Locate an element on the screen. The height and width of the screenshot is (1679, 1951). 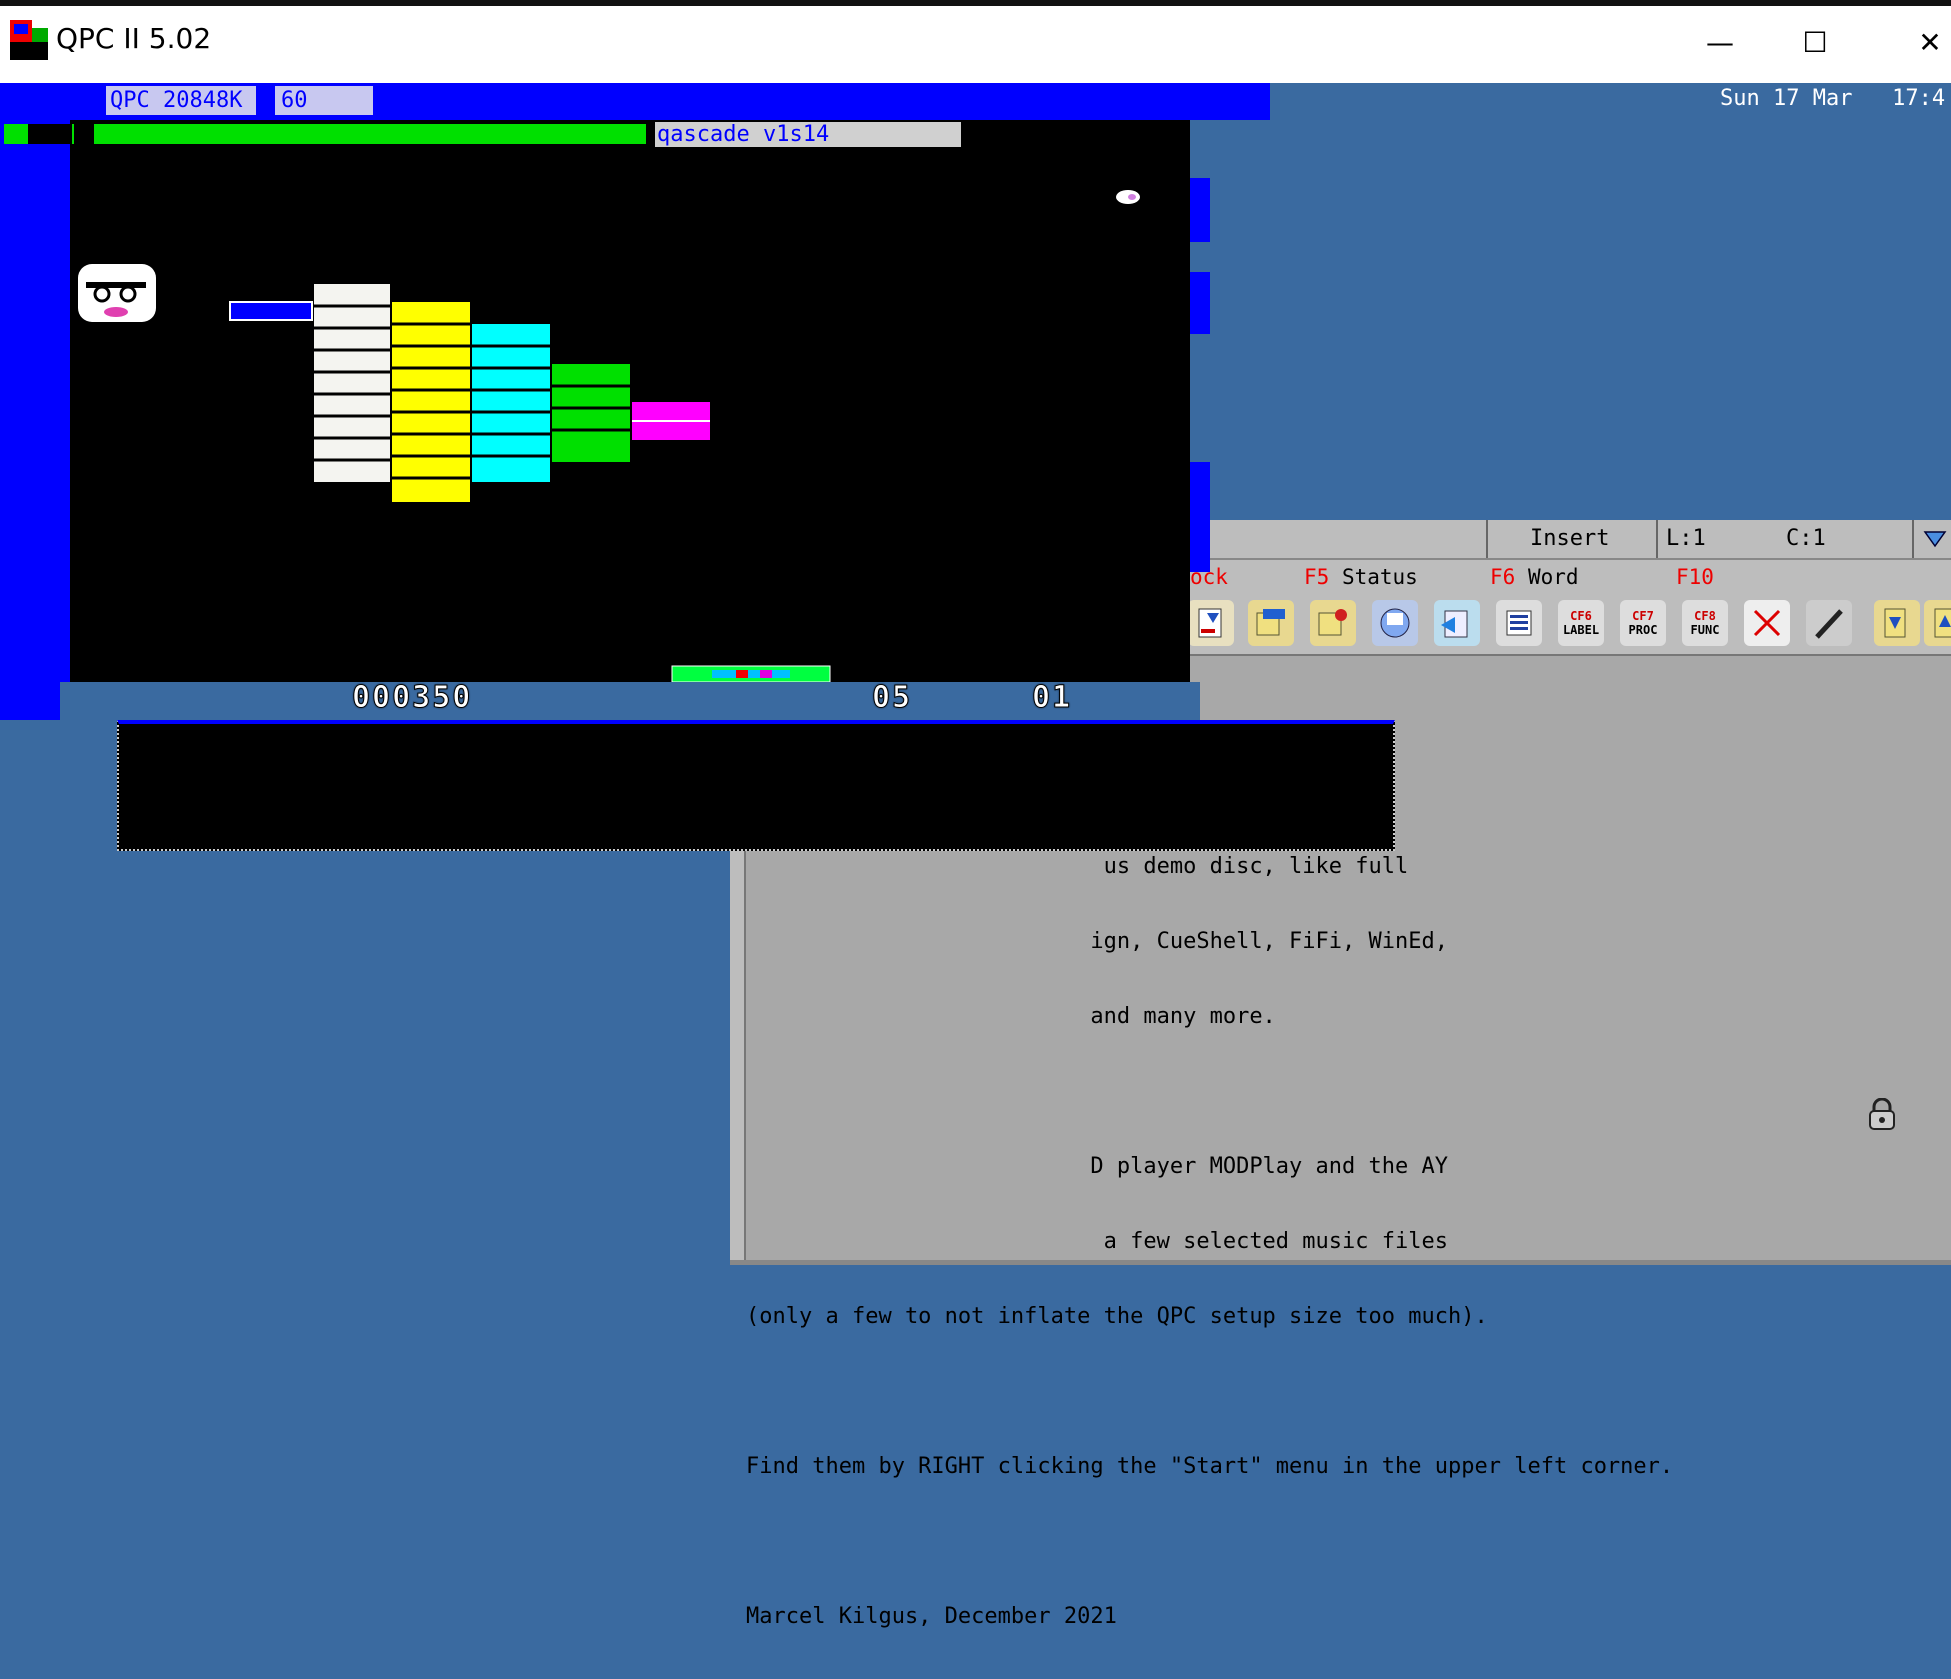
lock-icon is located at coordinates (1882, 1114).